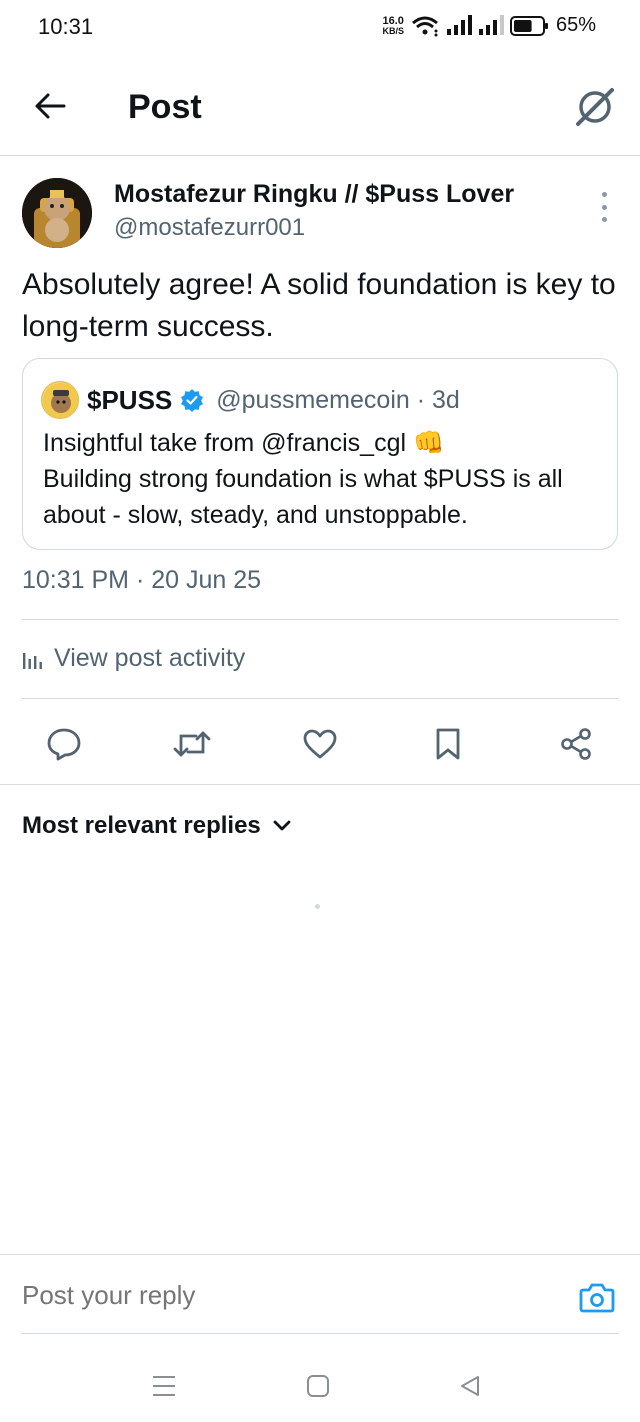  I want to click on bookmark-icon, so click(448, 744).